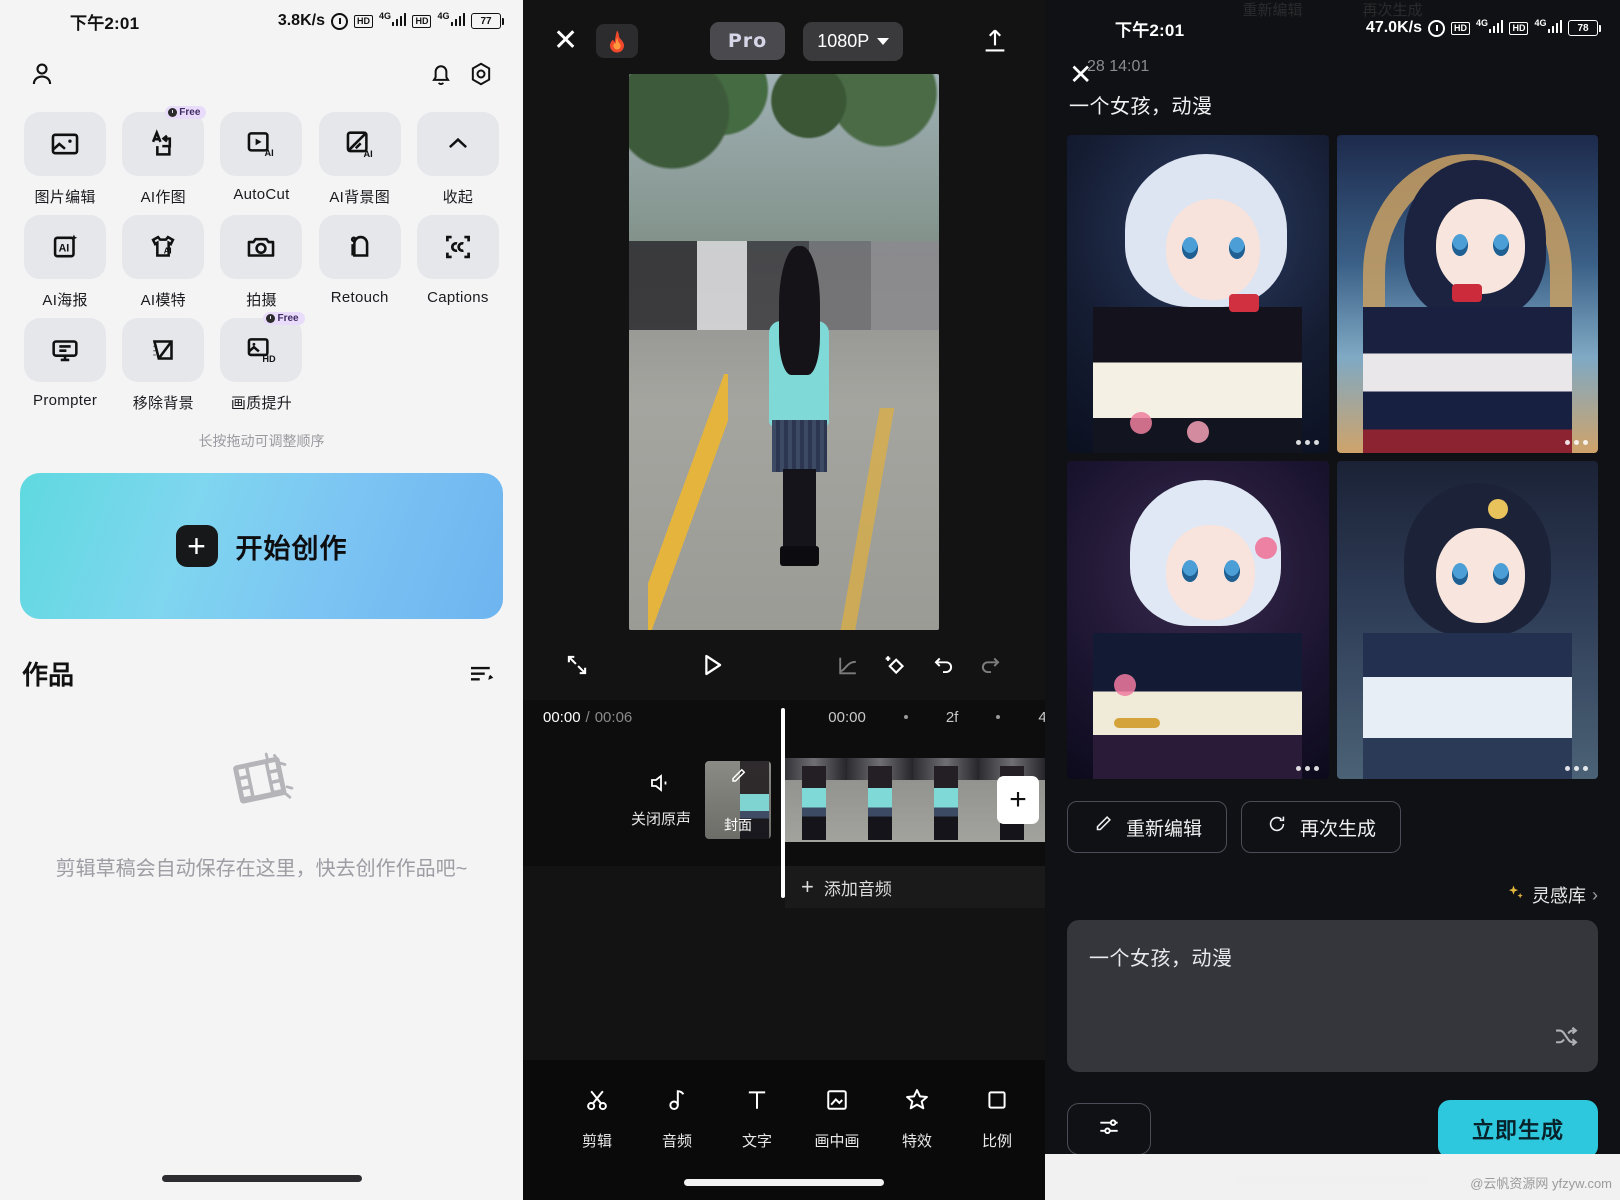 The image size is (1620, 1200). Describe the element at coordinates (1517, 1129) in the screenshot. I see `generate-now-button: 立即生成` at that location.